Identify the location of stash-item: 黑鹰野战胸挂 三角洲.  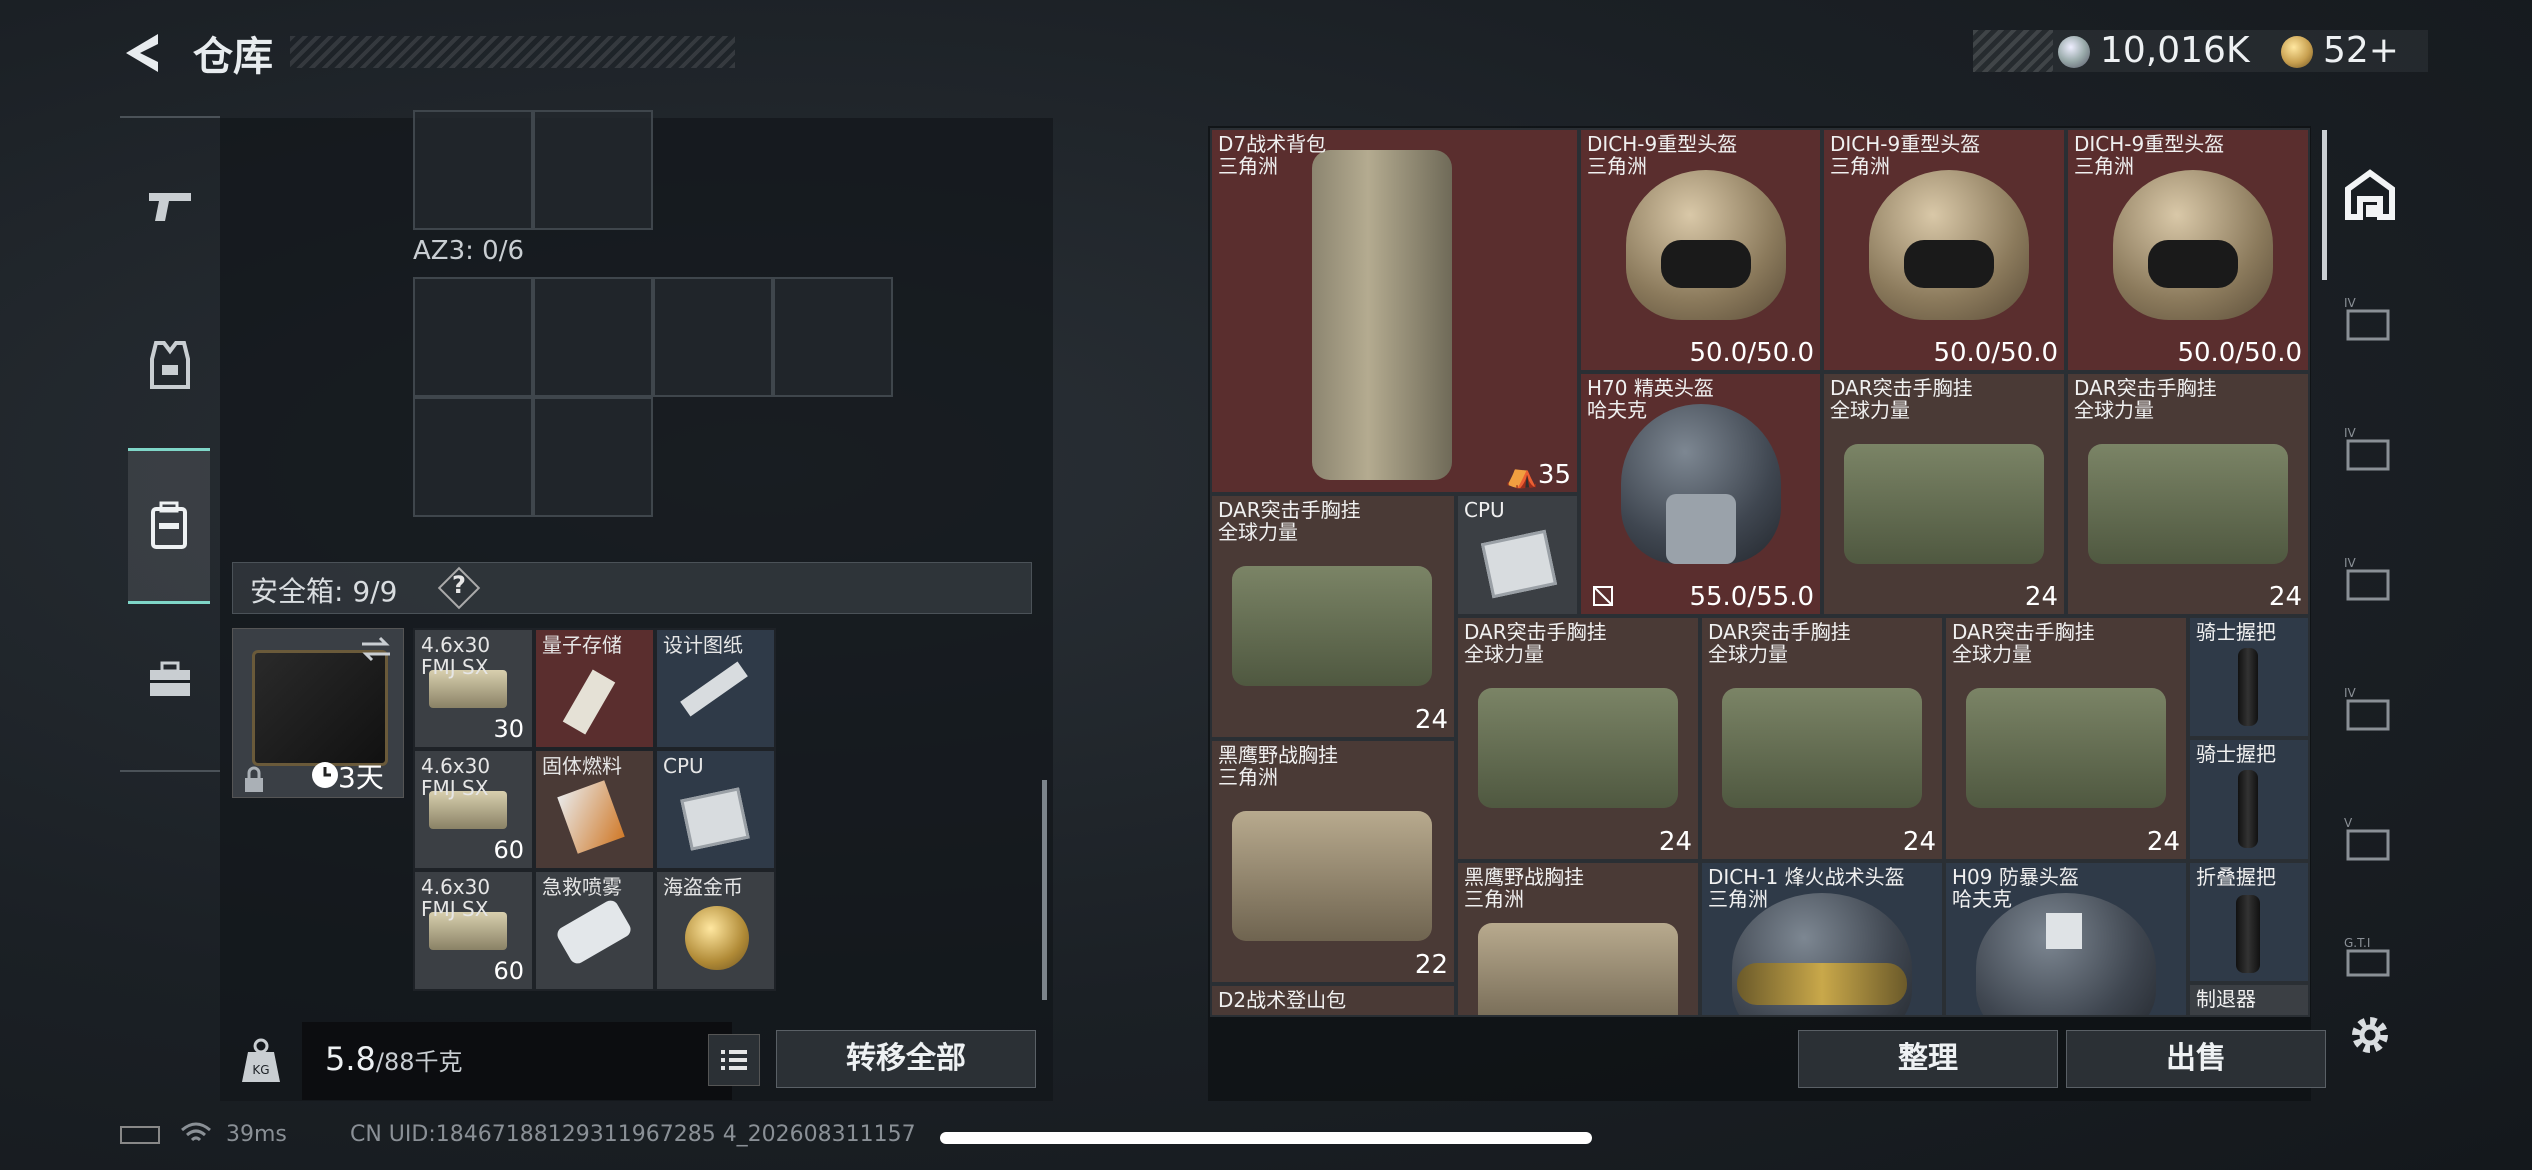
(1578, 939).